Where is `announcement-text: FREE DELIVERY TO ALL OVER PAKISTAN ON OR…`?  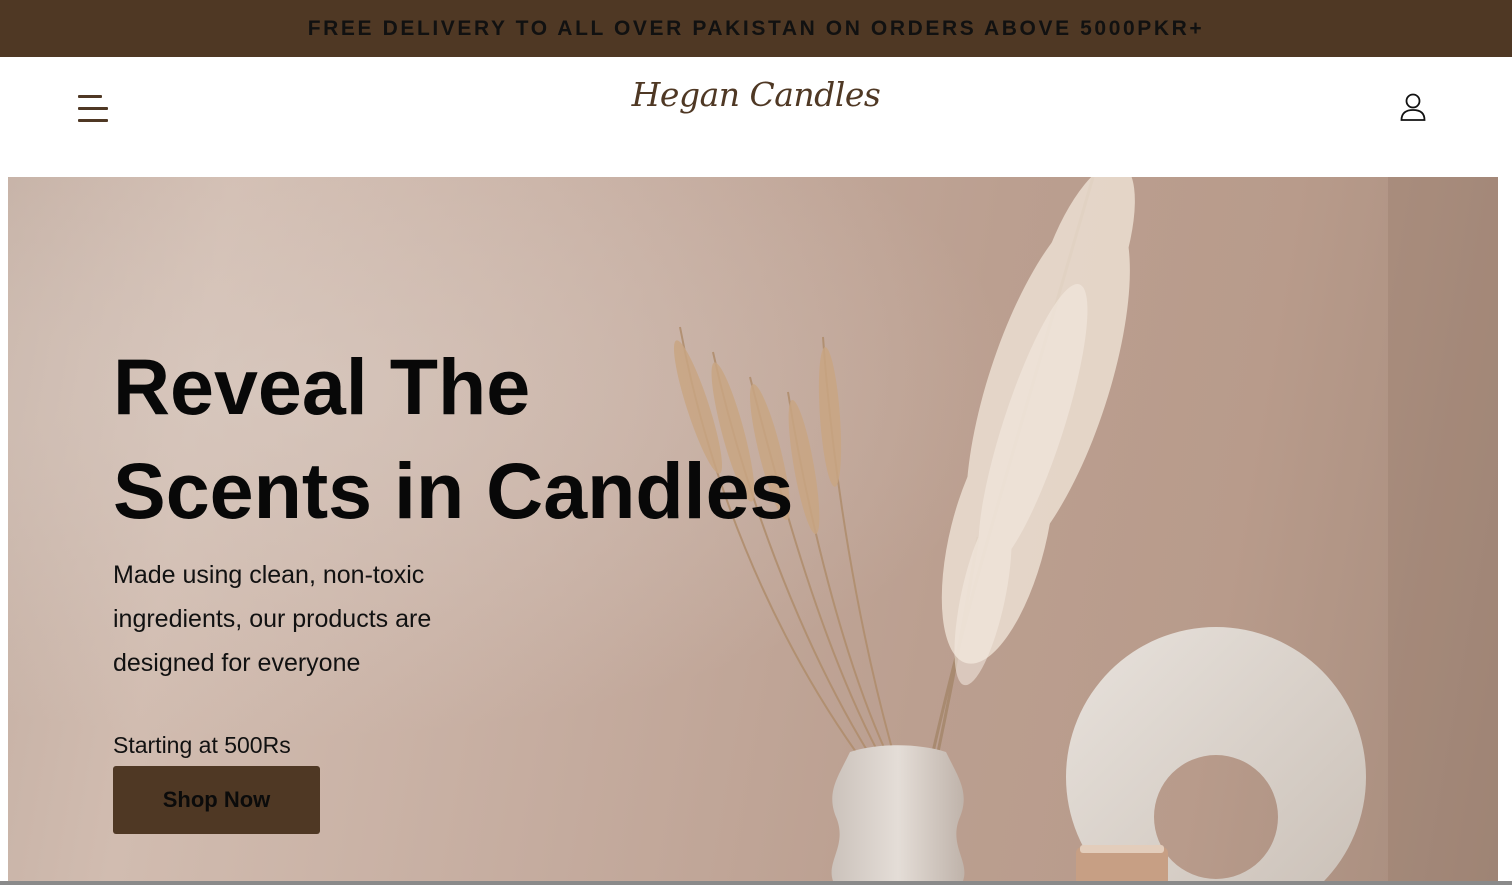 announcement-text: FREE DELIVERY TO ALL OVER PAKISTAN ON OR… is located at coordinates (756, 28).